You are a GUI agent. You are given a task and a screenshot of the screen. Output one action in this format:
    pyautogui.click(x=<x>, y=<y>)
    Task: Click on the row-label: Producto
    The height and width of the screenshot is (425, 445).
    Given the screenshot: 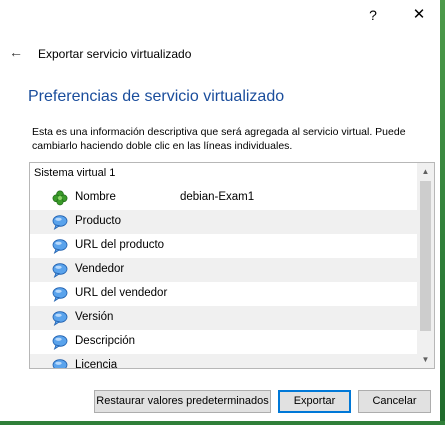 What is the action you would take?
    pyautogui.click(x=98, y=221)
    